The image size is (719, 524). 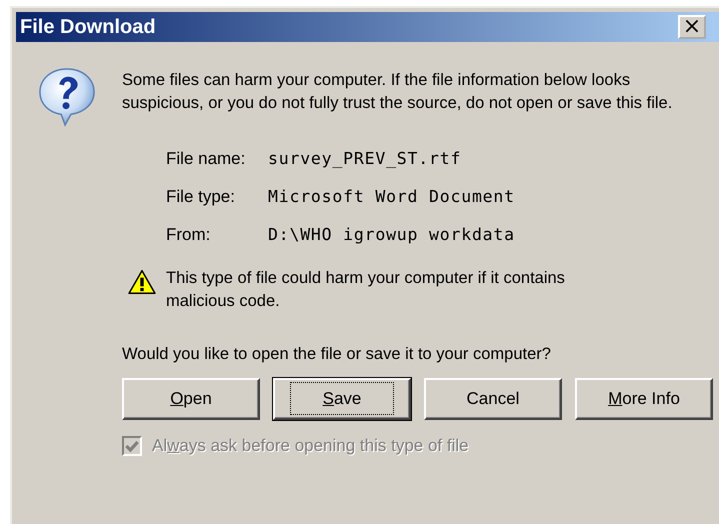 What do you see at coordinates (365, 159) in the screenshot?
I see `field-value: survey_PREV_ST.rtf` at bounding box center [365, 159].